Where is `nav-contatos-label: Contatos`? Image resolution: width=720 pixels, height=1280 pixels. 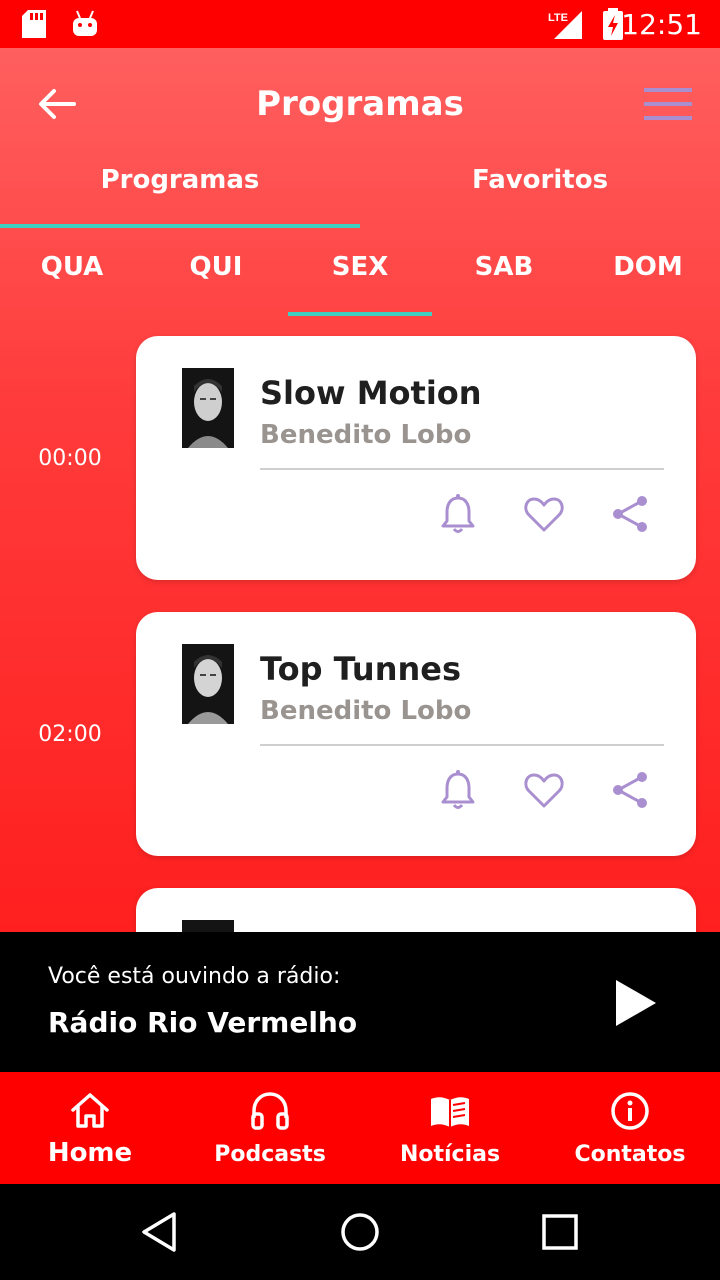
nav-contatos-label: Contatos is located at coordinates (630, 1154).